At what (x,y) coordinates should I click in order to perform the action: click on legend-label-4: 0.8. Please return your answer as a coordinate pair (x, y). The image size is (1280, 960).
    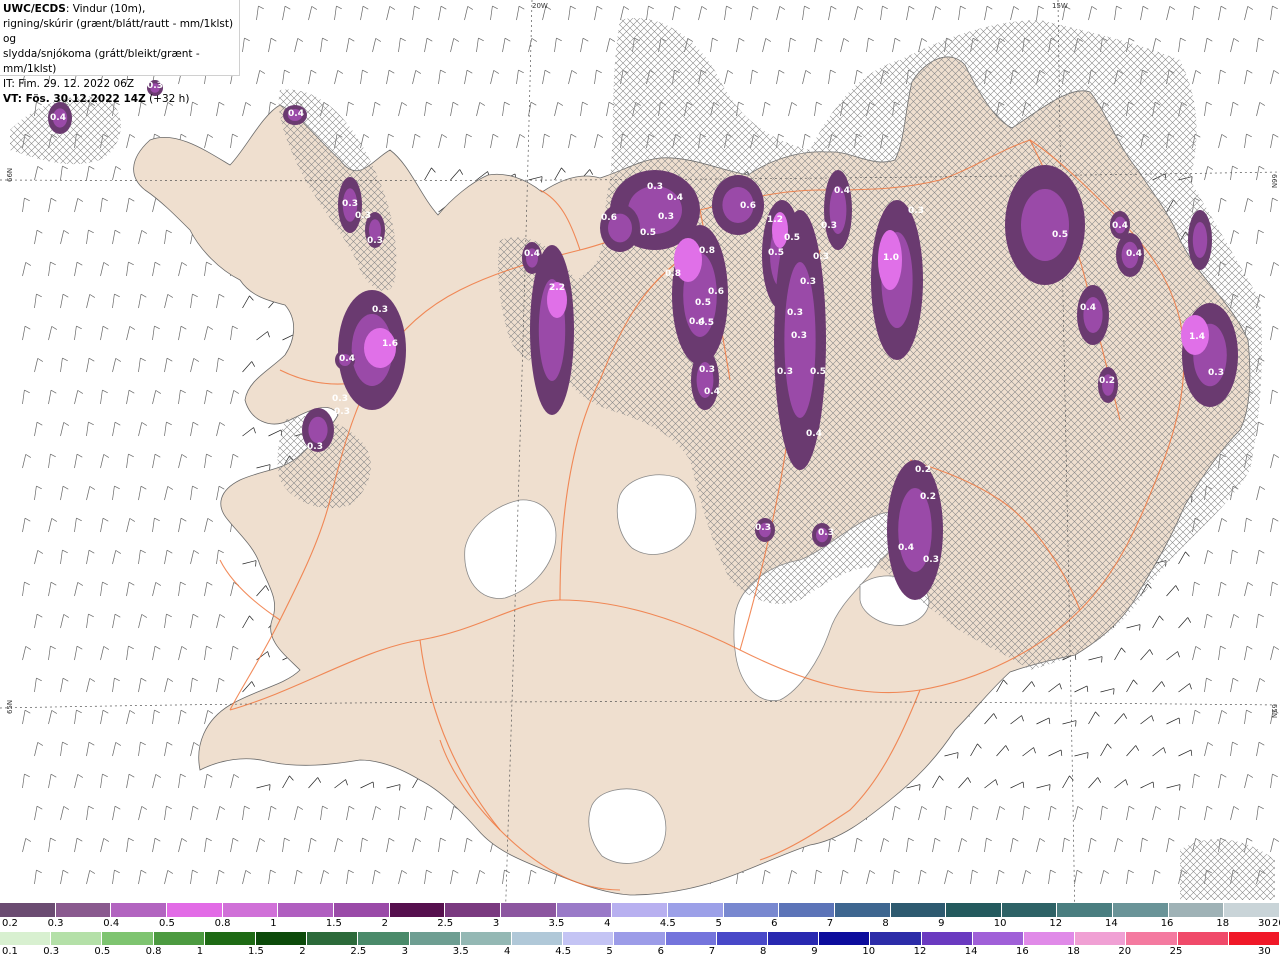
    Looking at the image, I should click on (222, 923).